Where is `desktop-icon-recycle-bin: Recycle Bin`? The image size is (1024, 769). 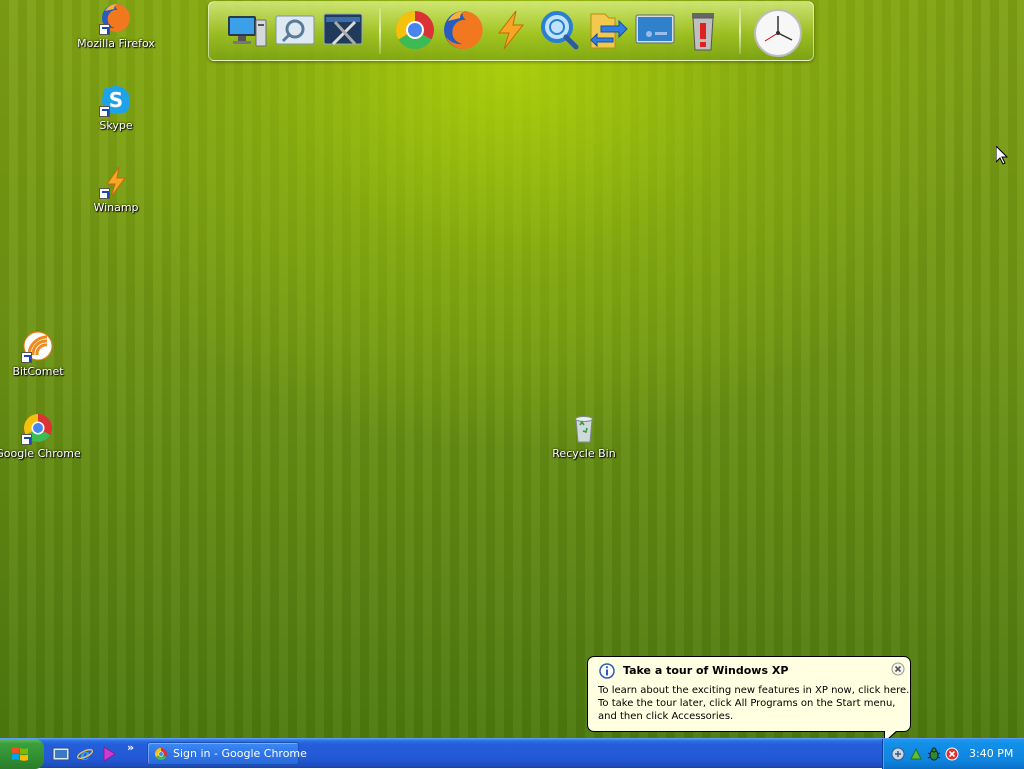
desktop-icon-recycle-bin: Recycle Bin is located at coordinates (584, 435).